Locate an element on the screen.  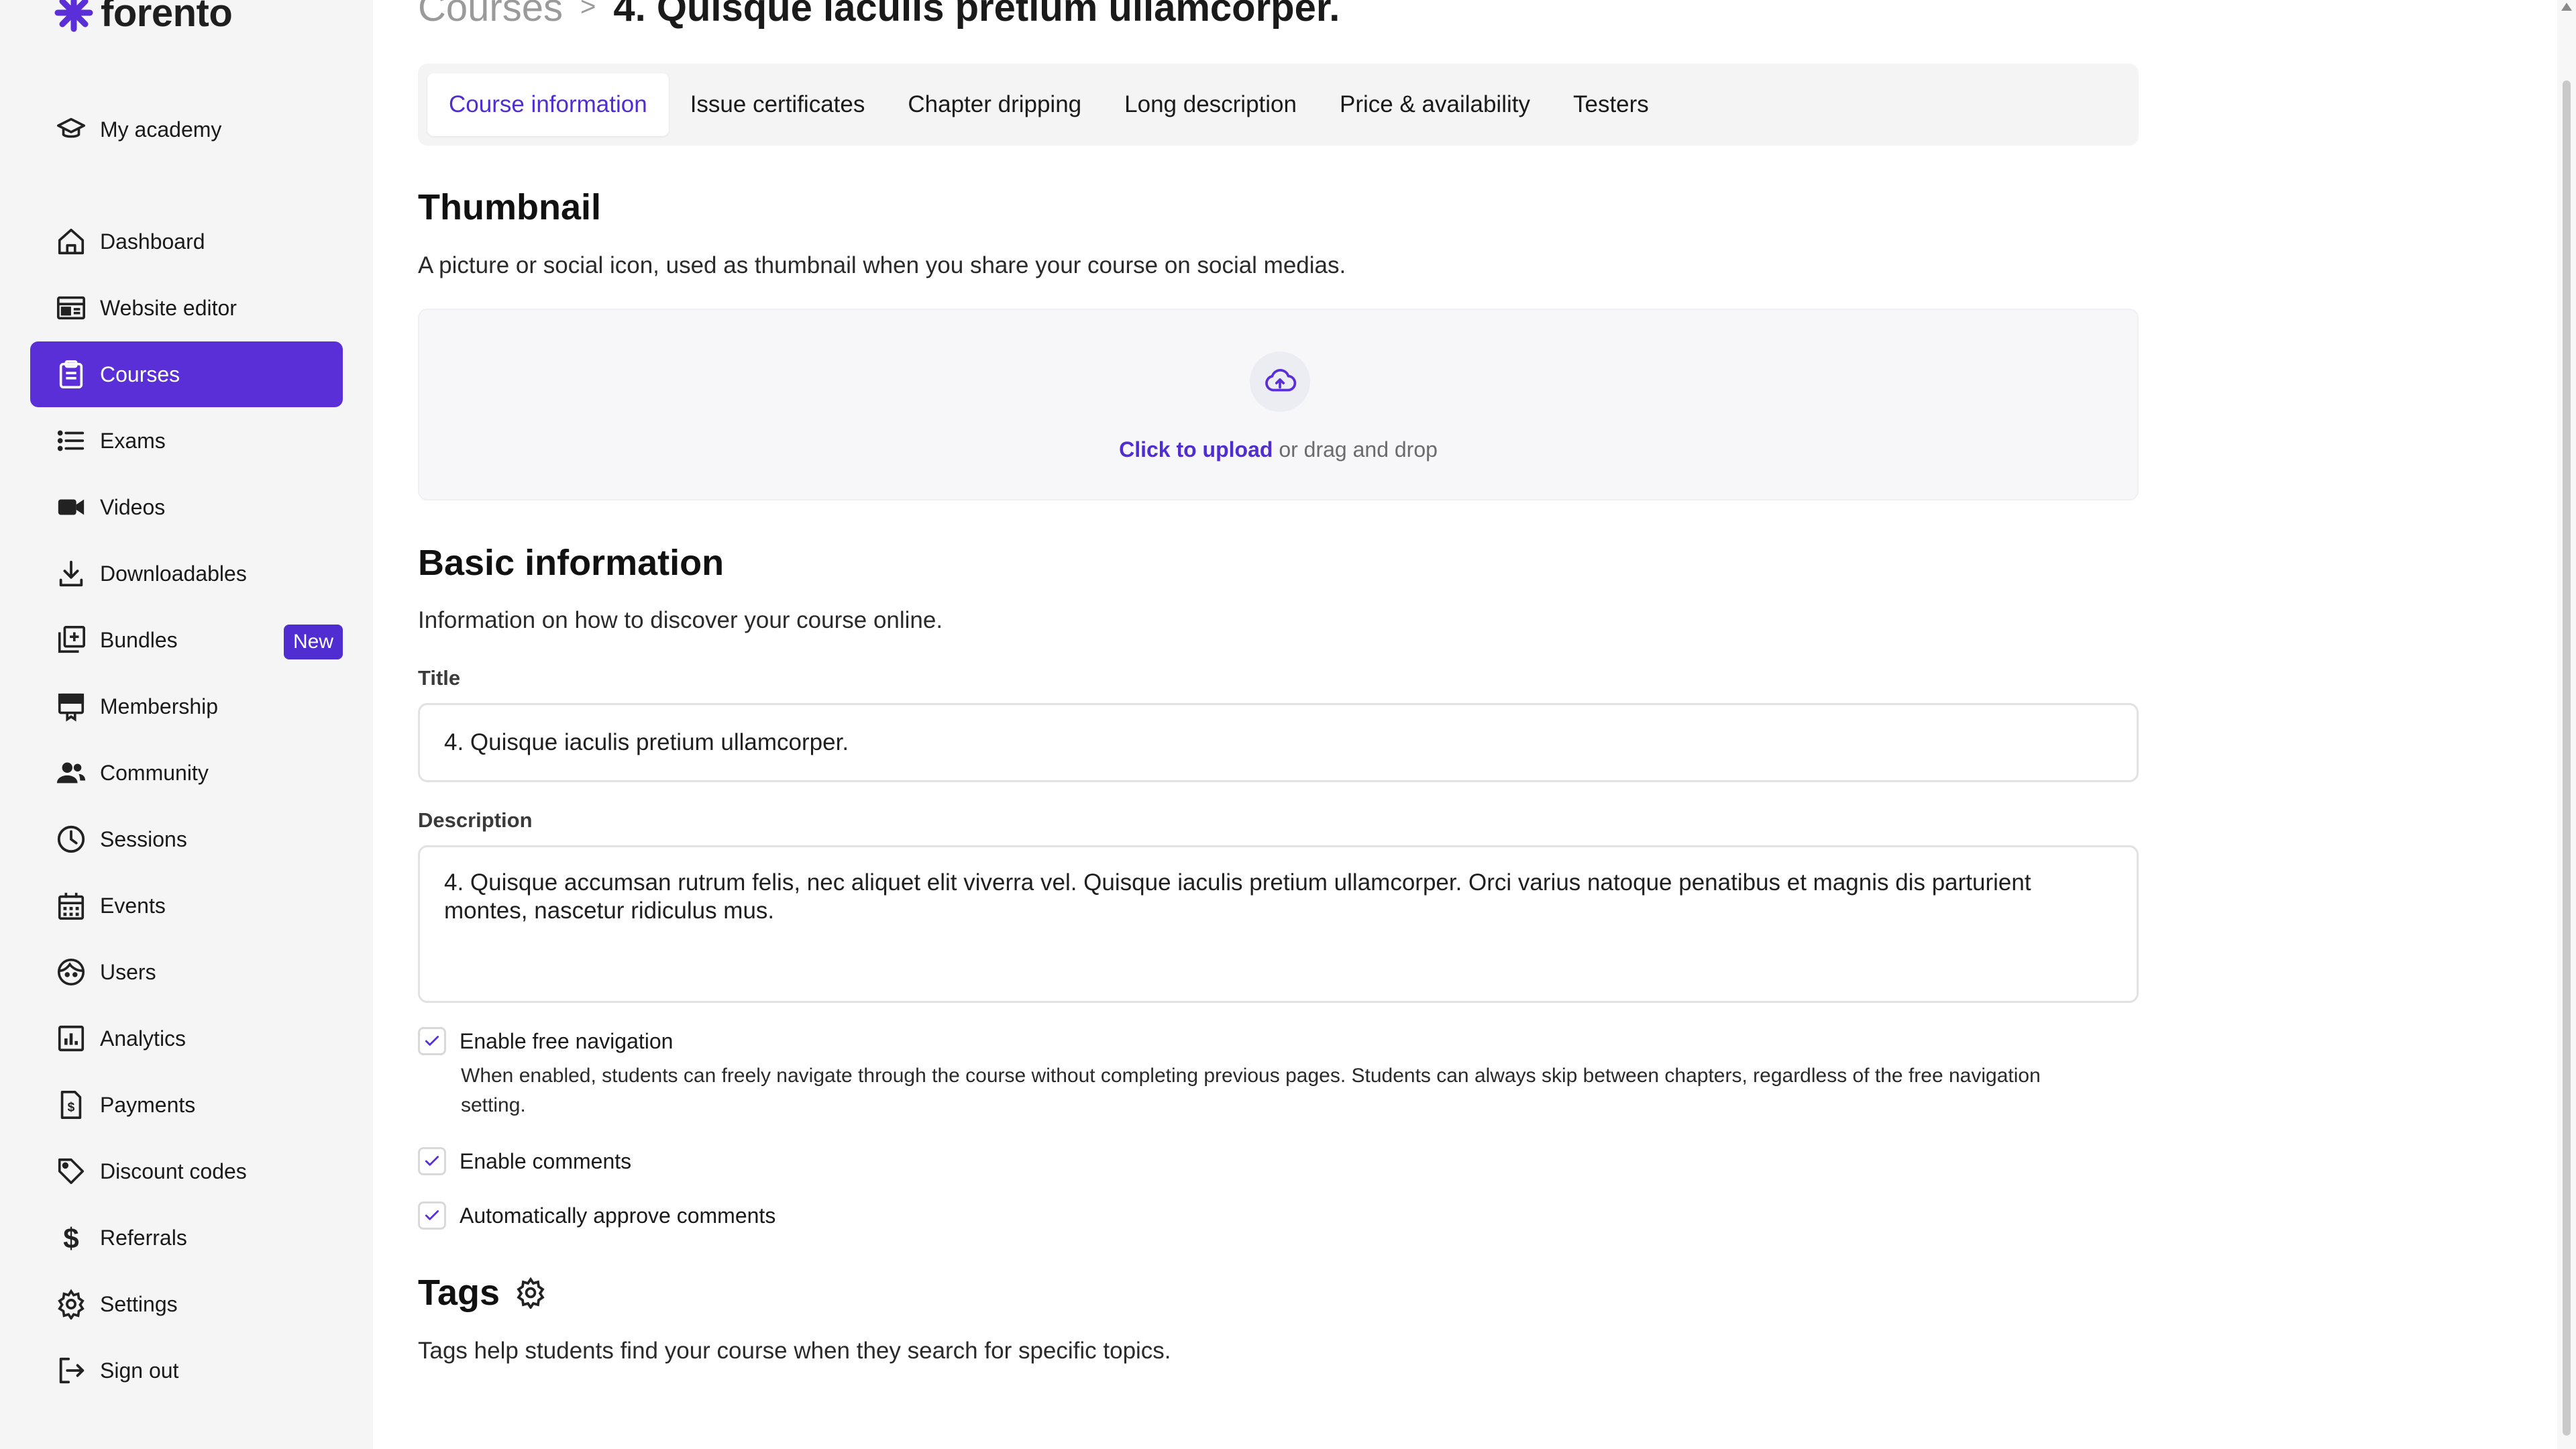
auto-approve-checkbox-row: Automatically approve comments is located at coordinates (596, 1215).